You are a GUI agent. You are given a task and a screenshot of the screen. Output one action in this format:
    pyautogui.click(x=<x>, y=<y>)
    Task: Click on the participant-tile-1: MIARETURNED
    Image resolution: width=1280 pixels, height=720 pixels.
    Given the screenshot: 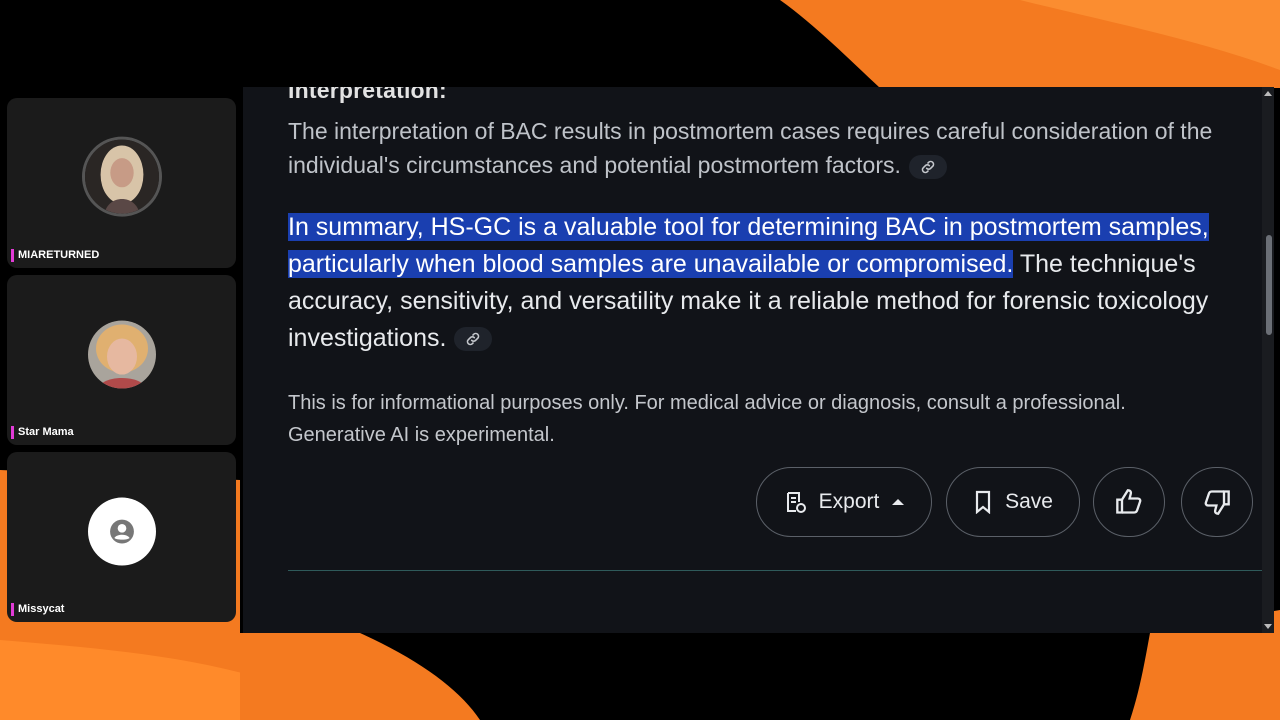 What is the action you would take?
    pyautogui.click(x=121, y=183)
    